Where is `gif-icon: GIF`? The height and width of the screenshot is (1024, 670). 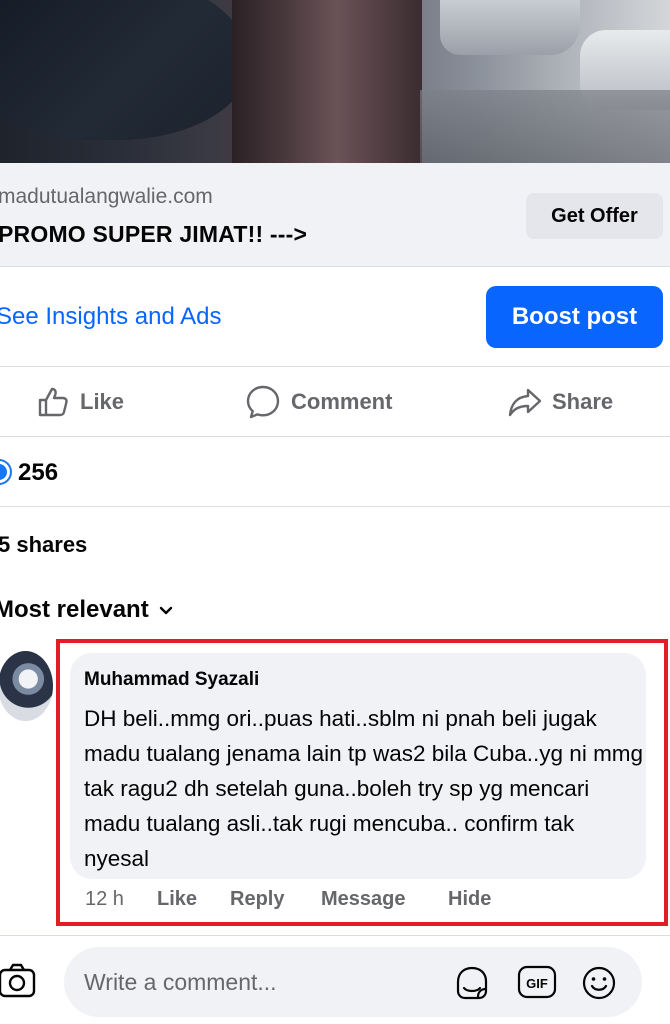 gif-icon: GIF is located at coordinates (537, 982).